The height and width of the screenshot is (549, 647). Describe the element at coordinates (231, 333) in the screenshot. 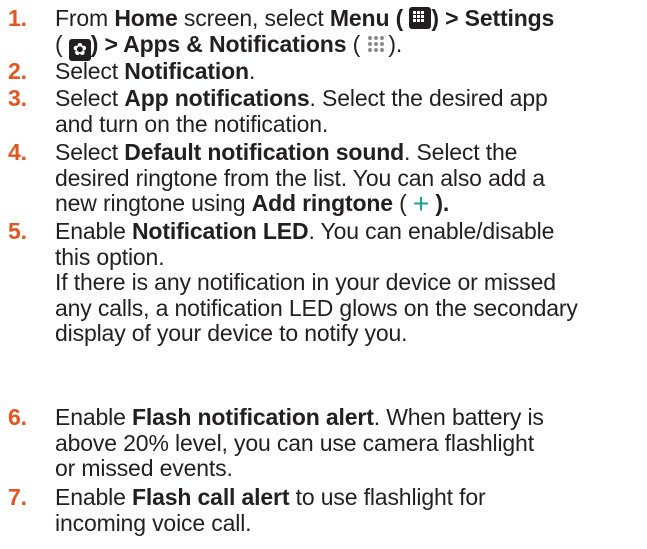

I see `note-text: display of your device to notify you.` at that location.